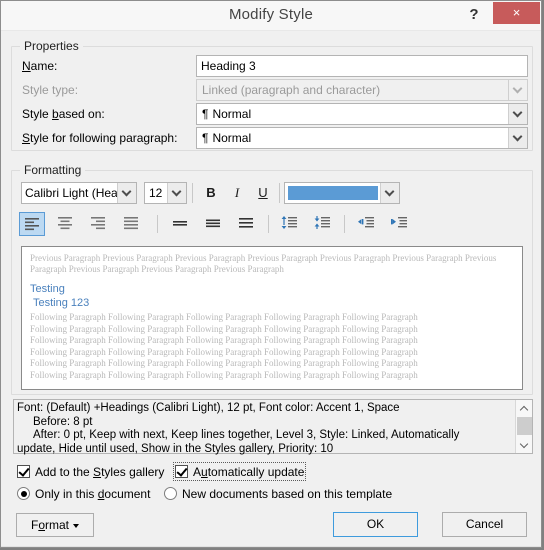 The height and width of the screenshot is (550, 544). I want to click on preview-heading-line-2: Testing 123, so click(61, 303).